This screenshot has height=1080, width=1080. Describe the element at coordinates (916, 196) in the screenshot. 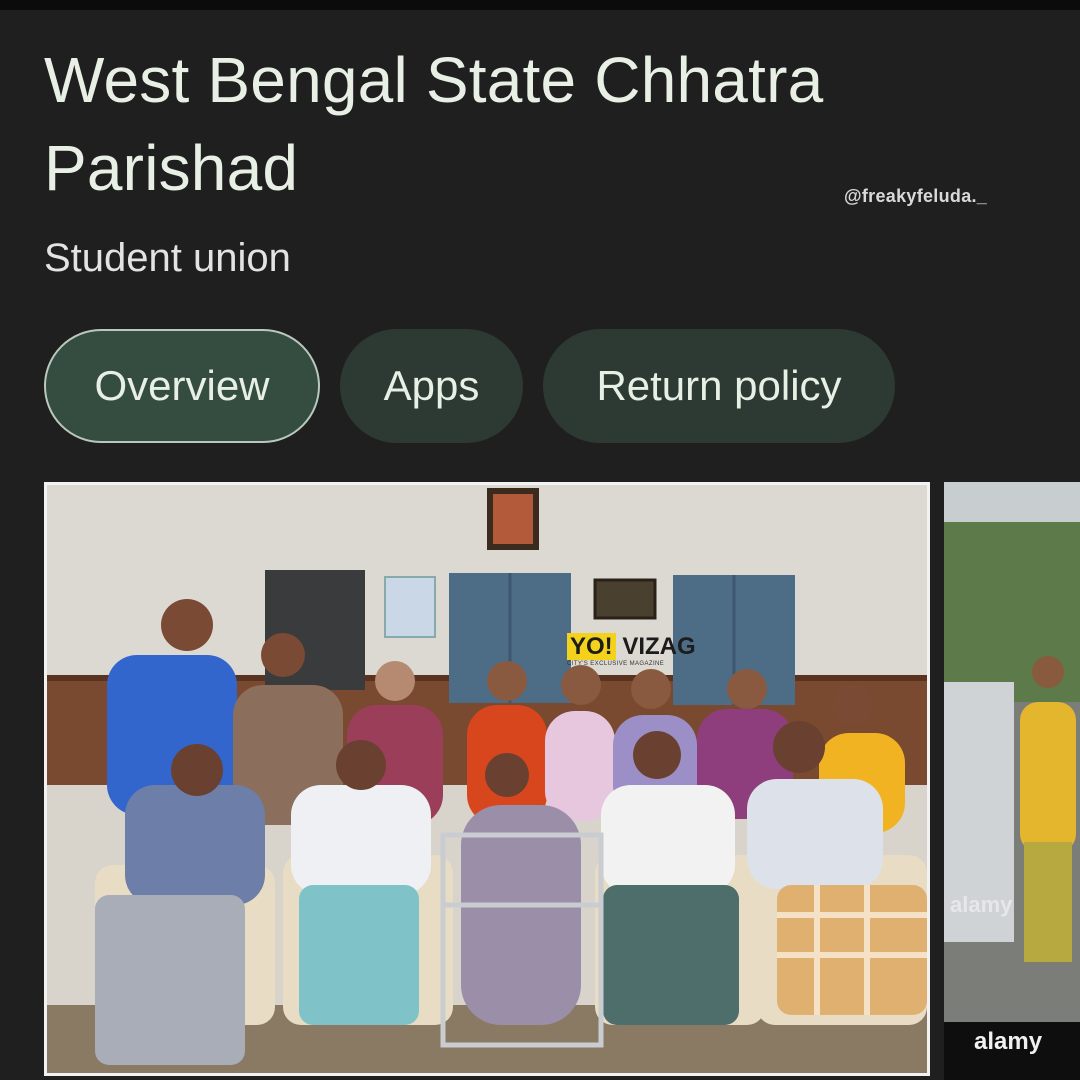

I see `watermark-handle: @freakyfeluda._` at that location.